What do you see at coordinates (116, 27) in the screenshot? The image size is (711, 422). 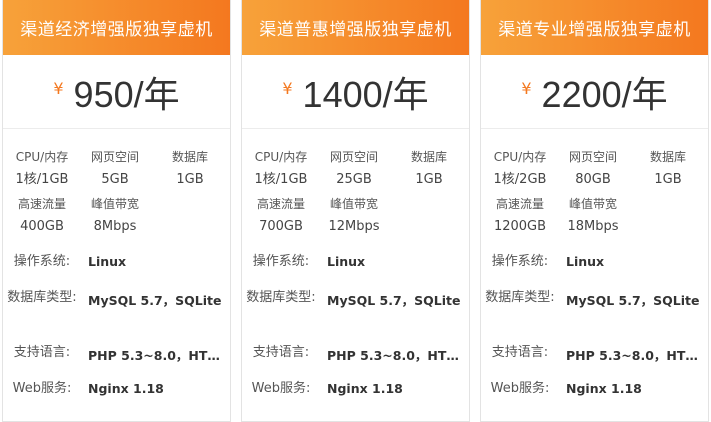 I see `plan-title: 渠道经济增强版独享虚机` at bounding box center [116, 27].